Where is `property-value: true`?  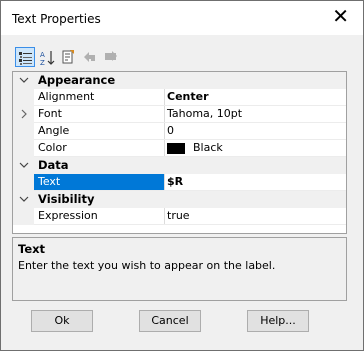 property-value: true is located at coordinates (178, 215).